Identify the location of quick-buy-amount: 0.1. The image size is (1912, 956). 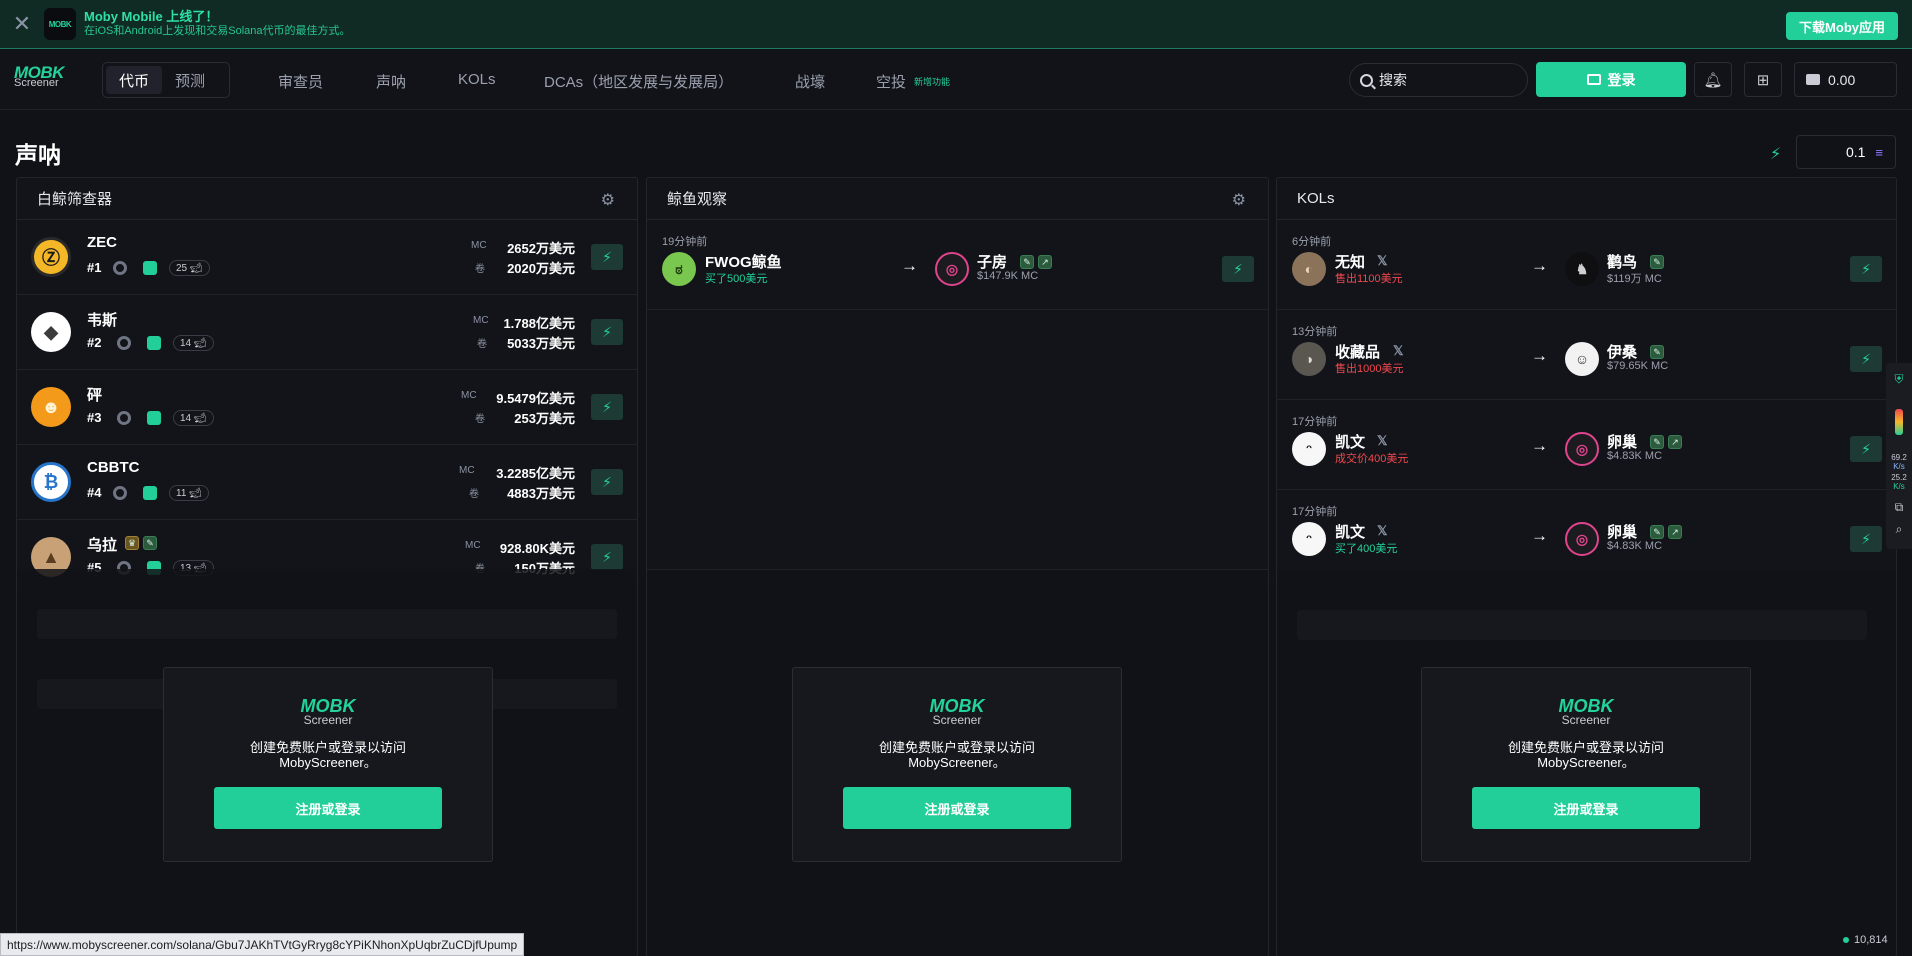
(1855, 152).